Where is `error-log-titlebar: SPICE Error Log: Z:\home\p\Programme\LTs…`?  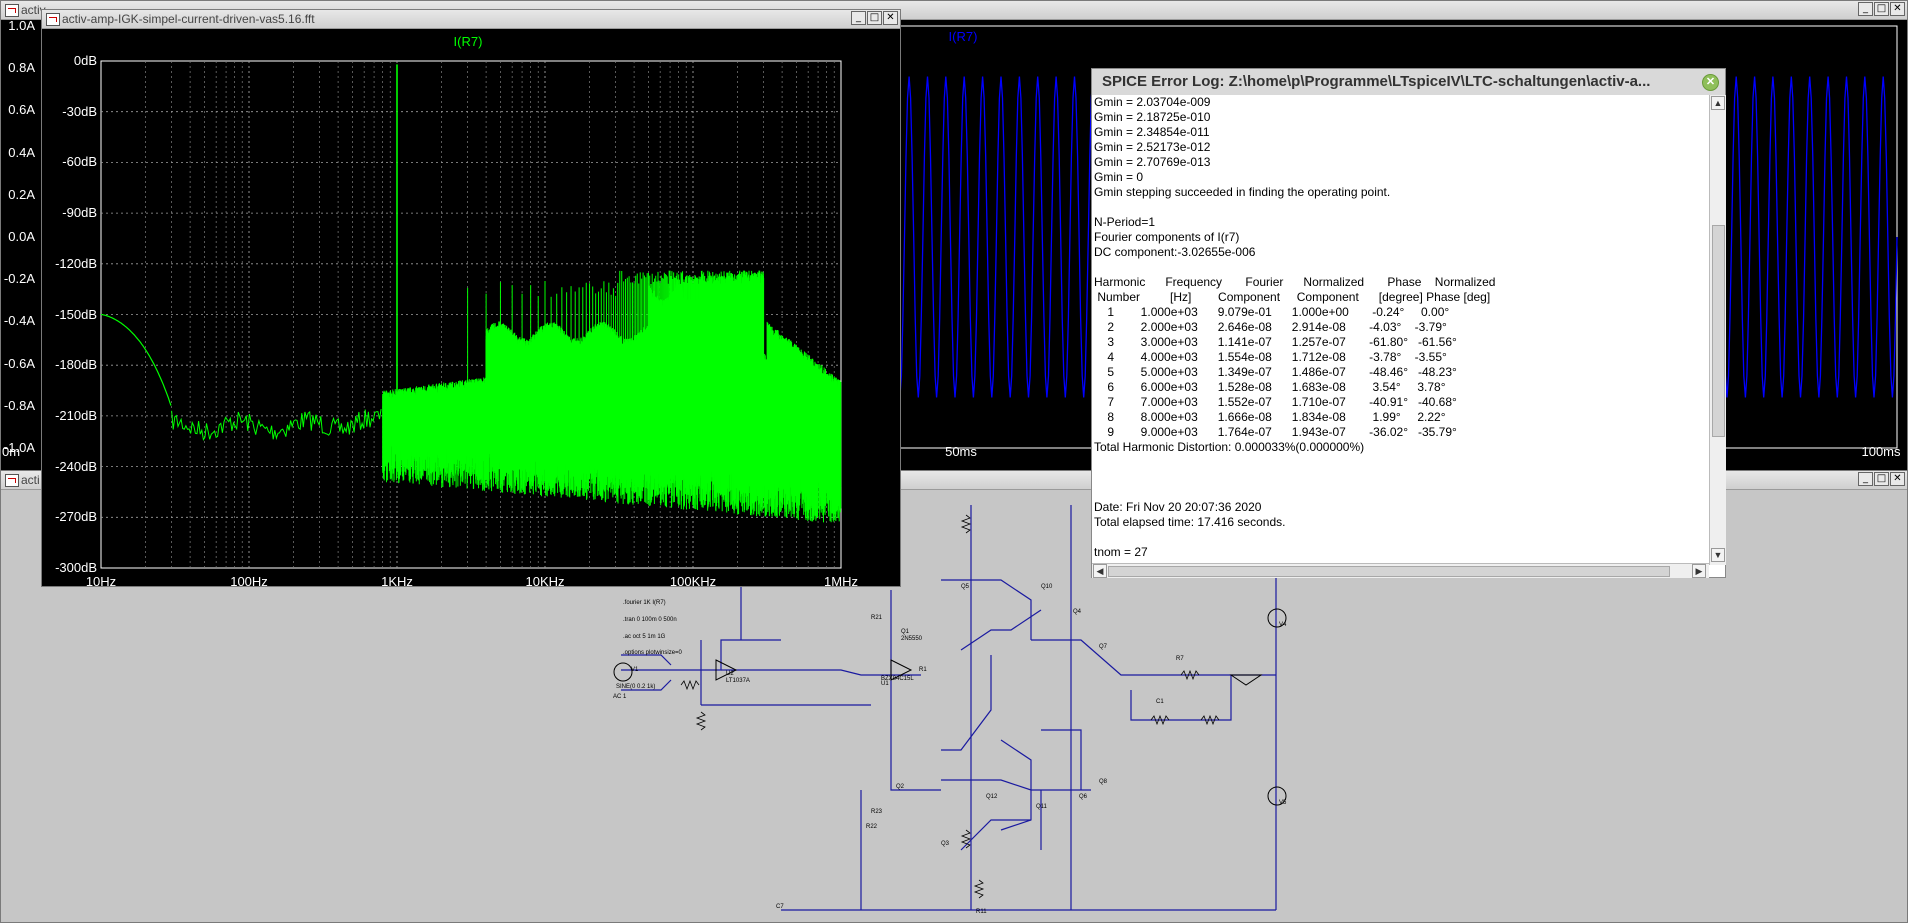
error-log-titlebar: SPICE Error Log: Z:\home\p\Programme\LTs… is located at coordinates (1408, 82).